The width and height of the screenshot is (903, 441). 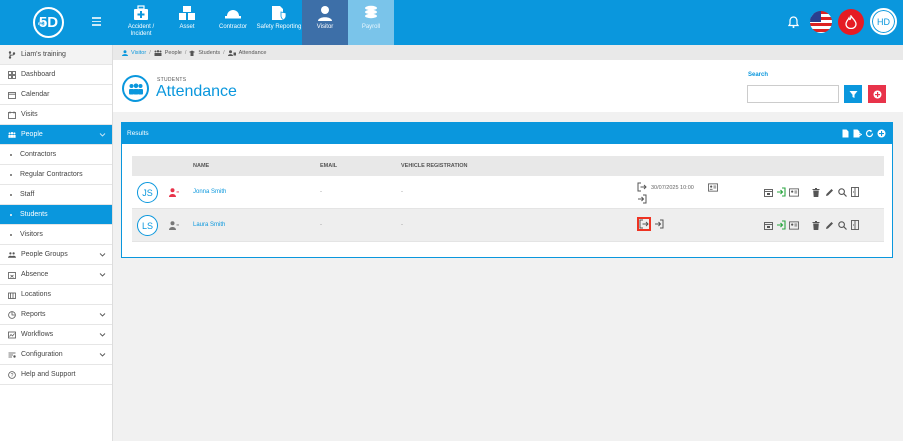 I want to click on sidebar-item-locations: Locations, so click(x=56, y=295).